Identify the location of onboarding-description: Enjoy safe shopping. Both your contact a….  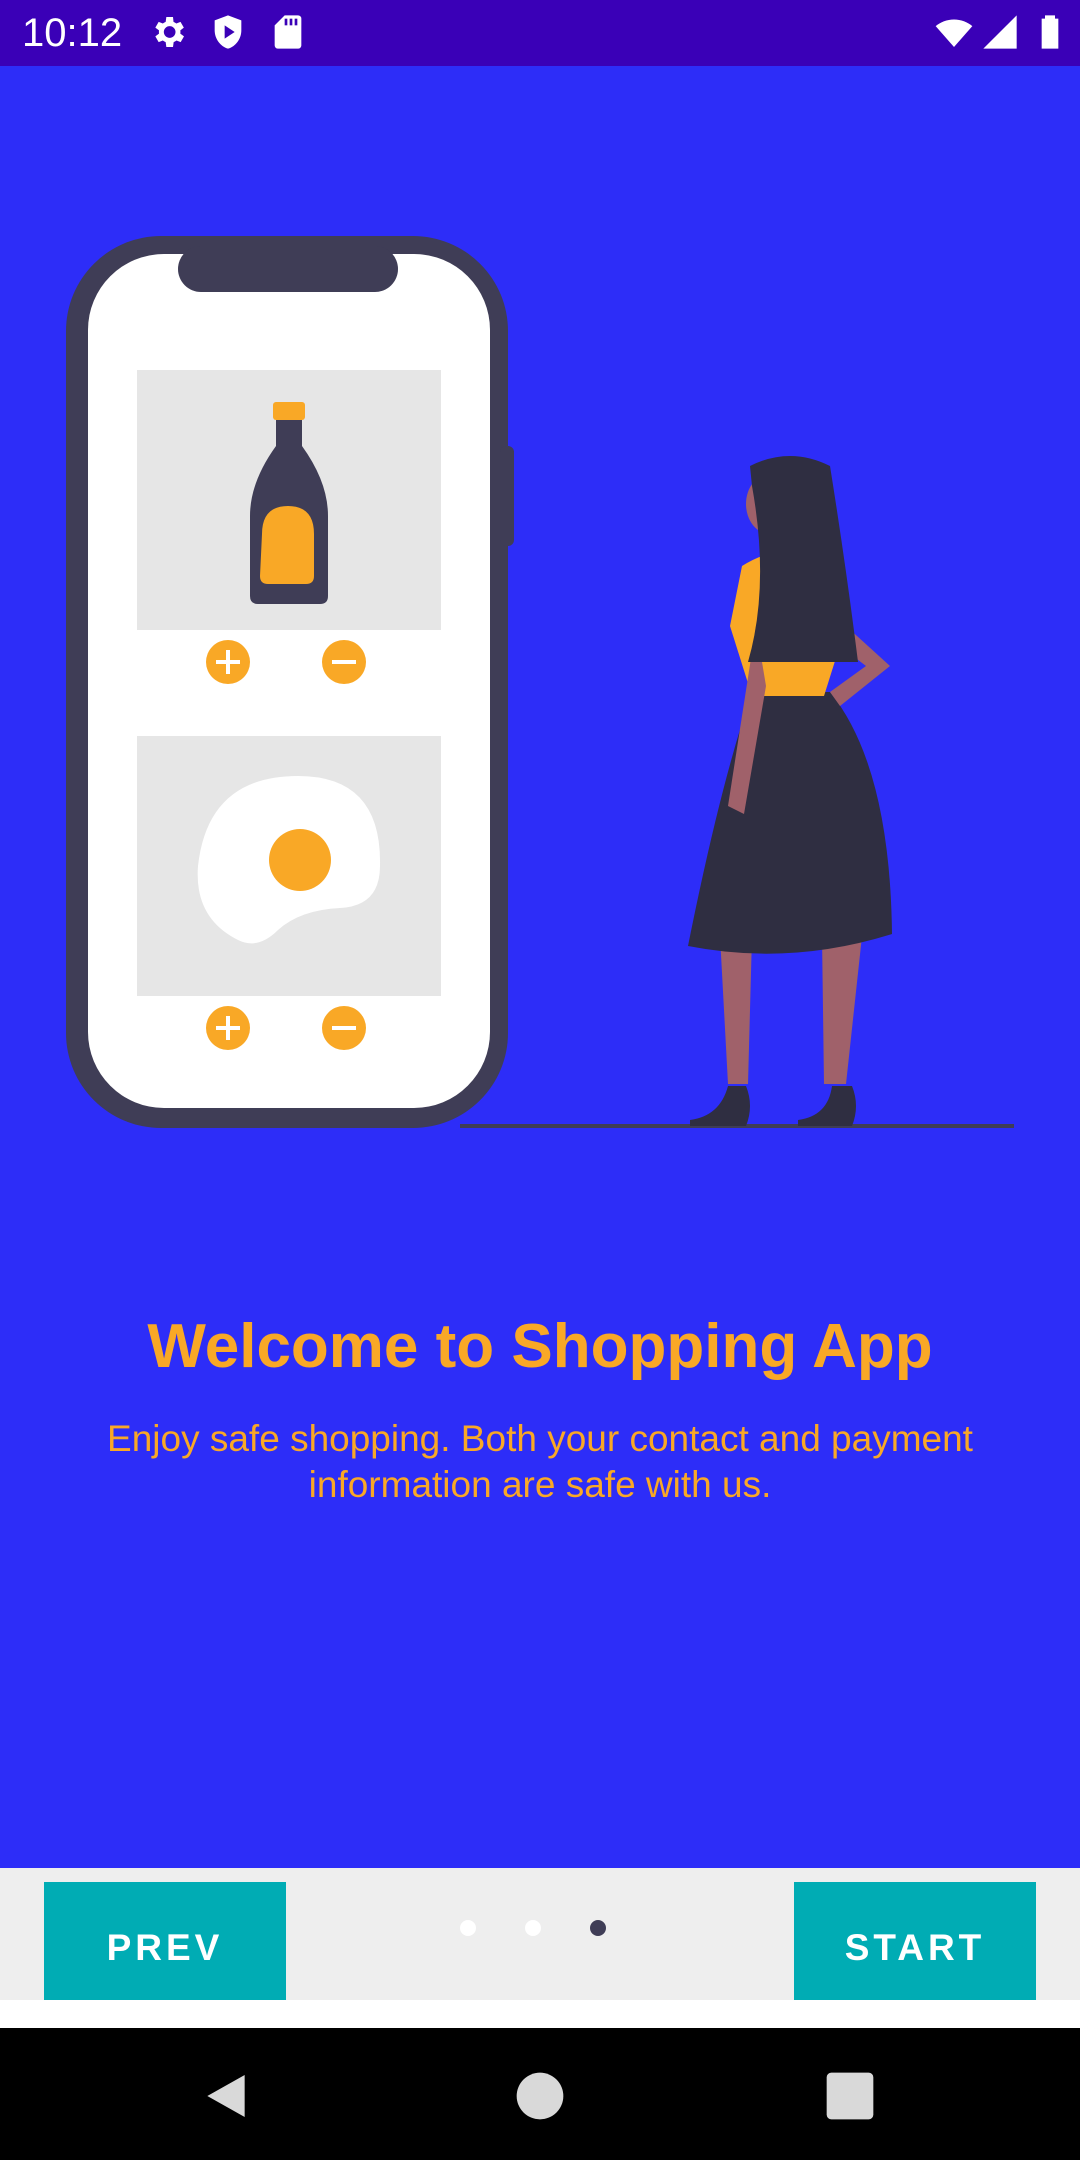
(540, 1461).